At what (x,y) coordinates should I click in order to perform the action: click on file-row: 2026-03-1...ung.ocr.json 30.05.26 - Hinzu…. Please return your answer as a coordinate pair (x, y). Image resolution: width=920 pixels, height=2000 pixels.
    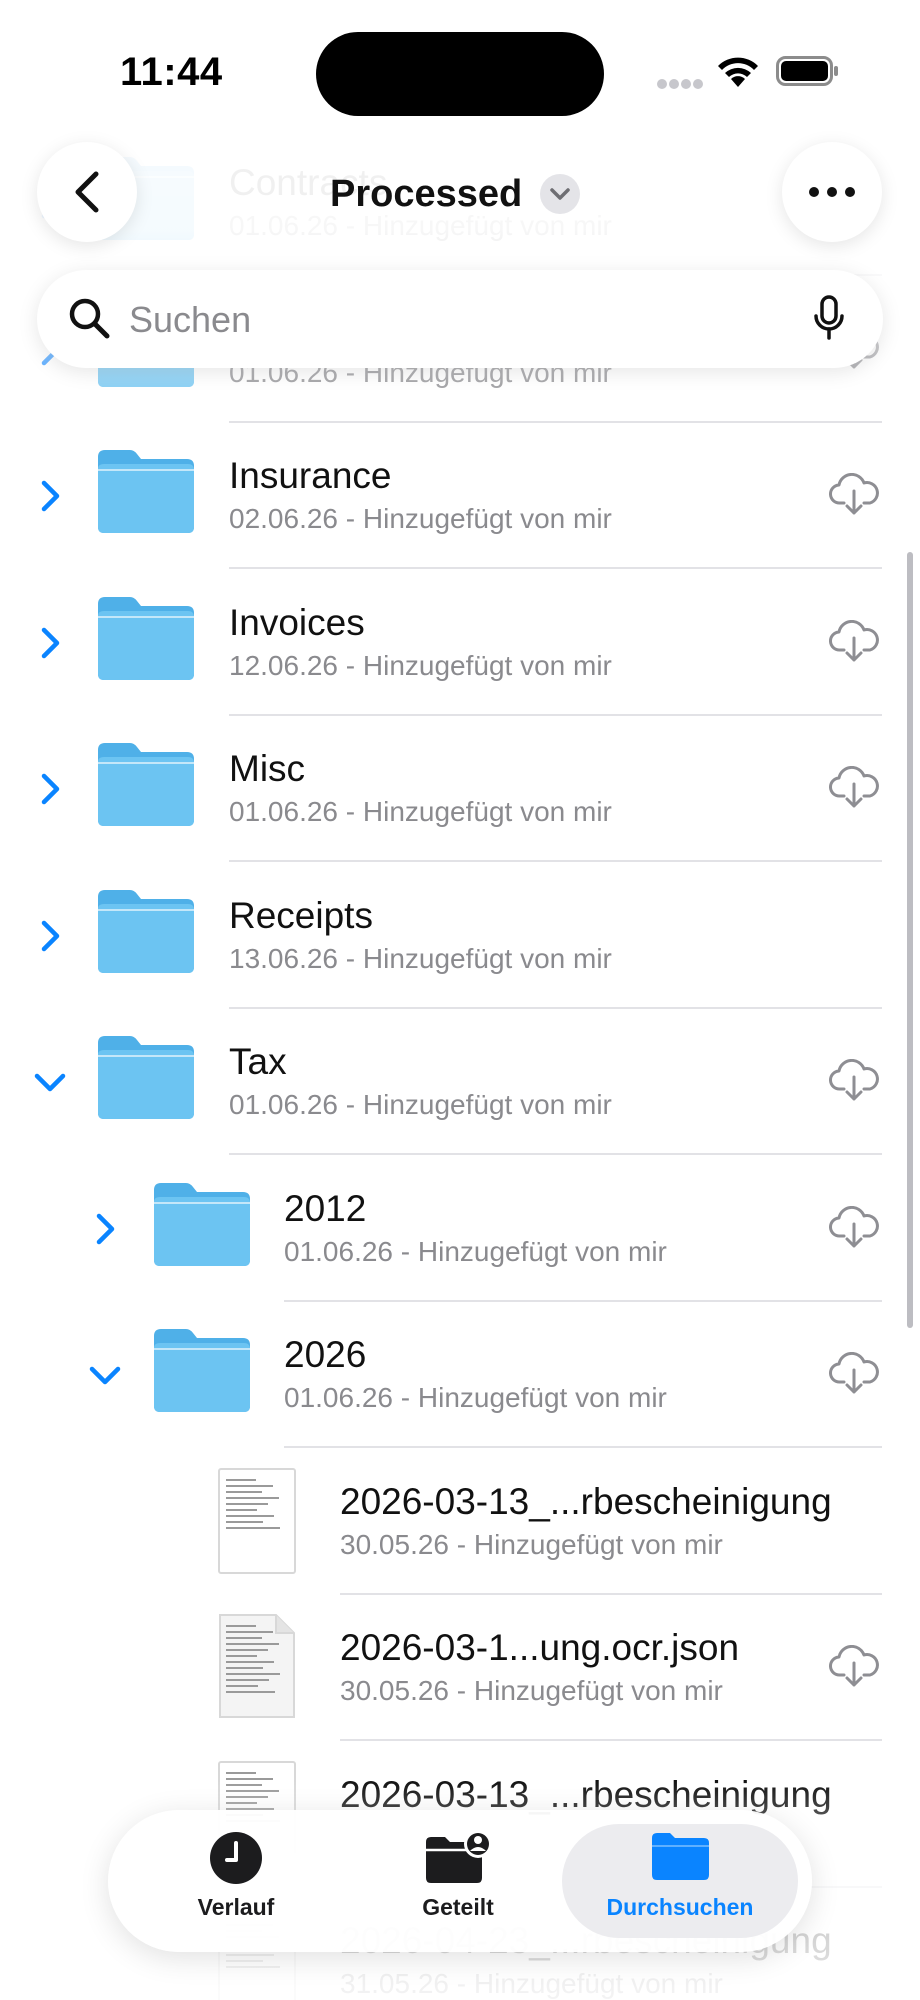
    Looking at the image, I should click on (460, 1668).